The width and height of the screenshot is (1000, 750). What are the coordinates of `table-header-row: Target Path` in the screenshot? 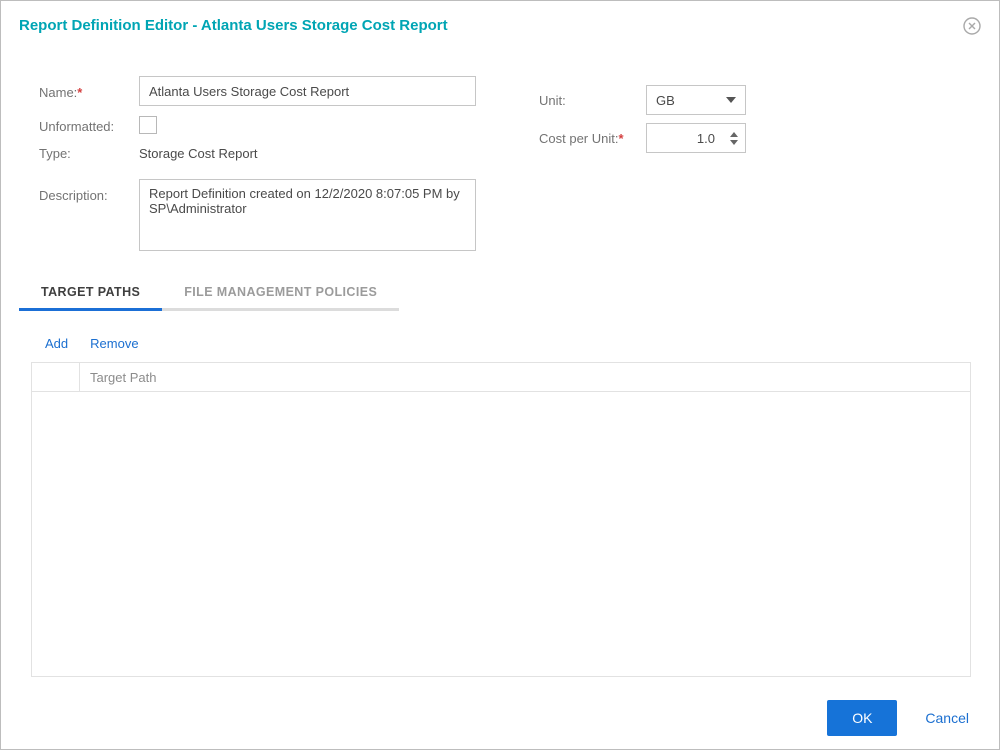 It's located at (501, 377).